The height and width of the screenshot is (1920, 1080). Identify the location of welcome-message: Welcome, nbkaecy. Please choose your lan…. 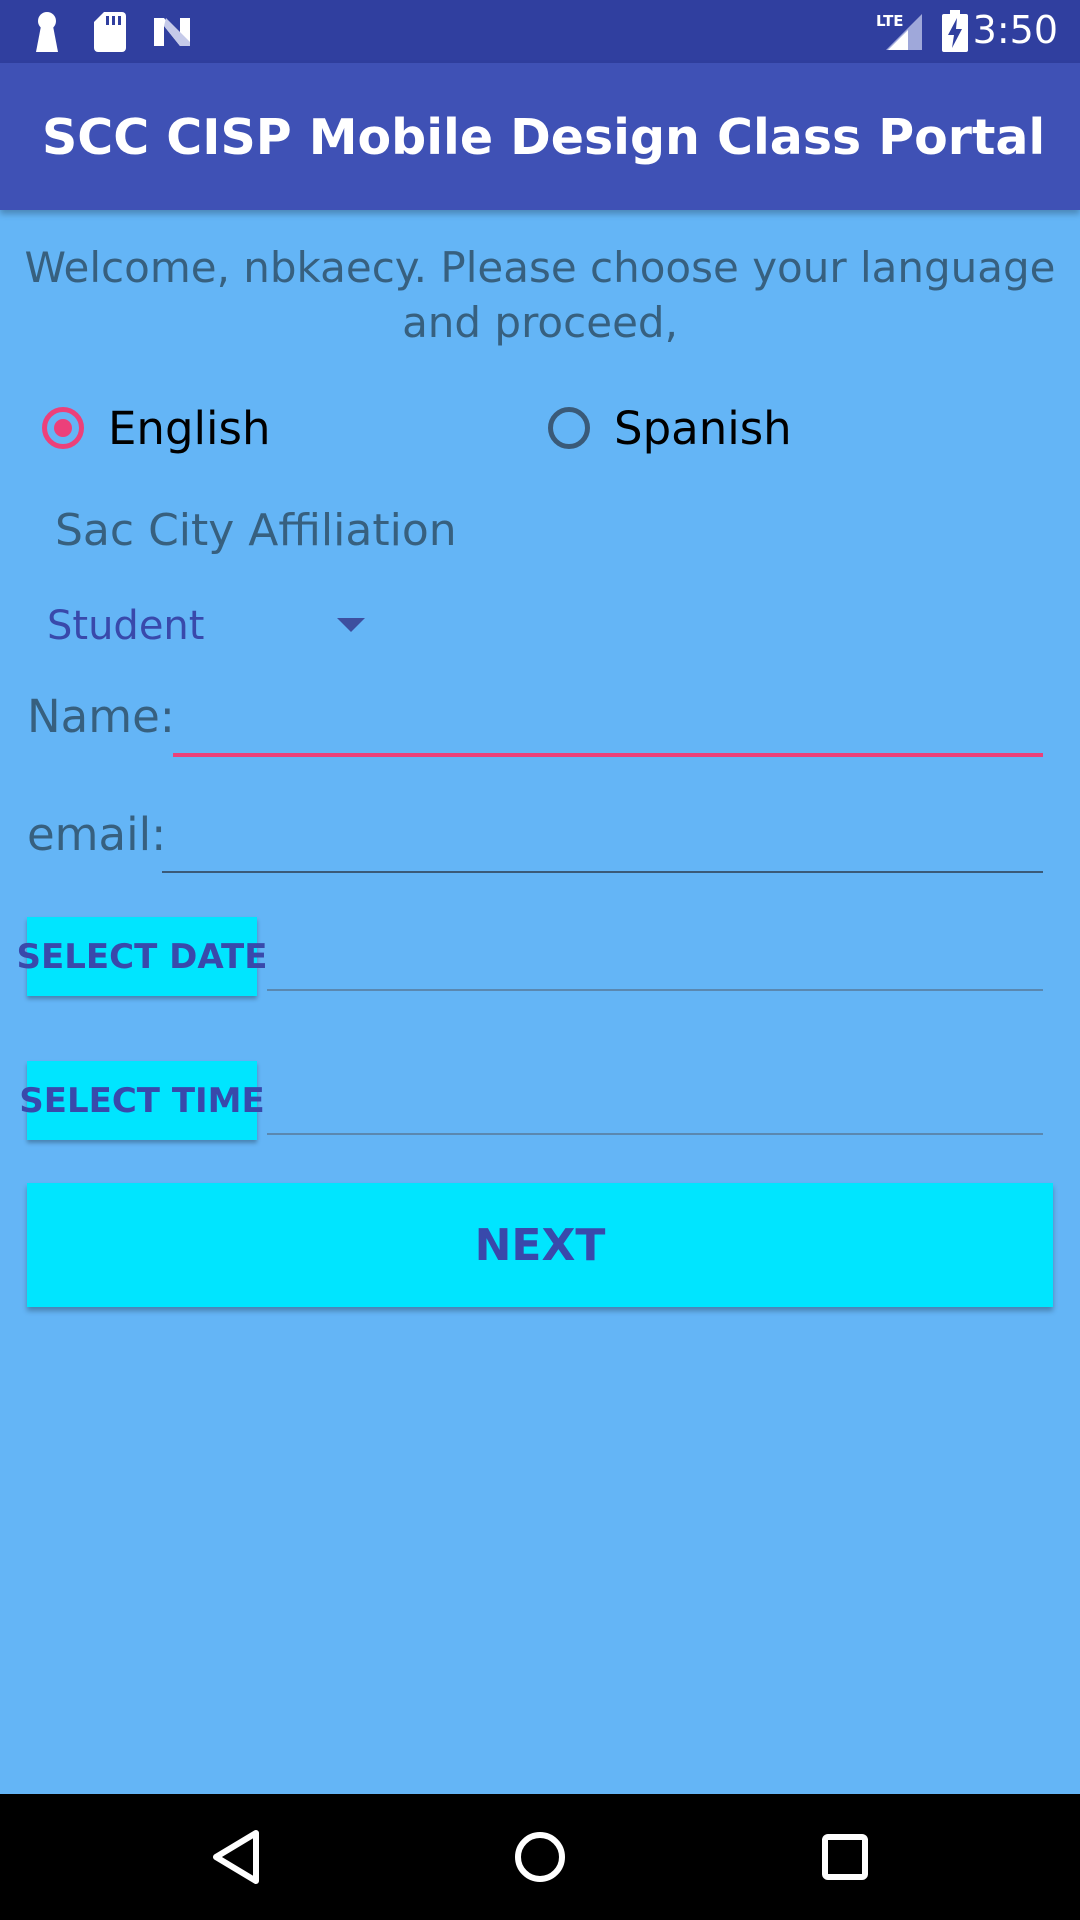
(540, 295).